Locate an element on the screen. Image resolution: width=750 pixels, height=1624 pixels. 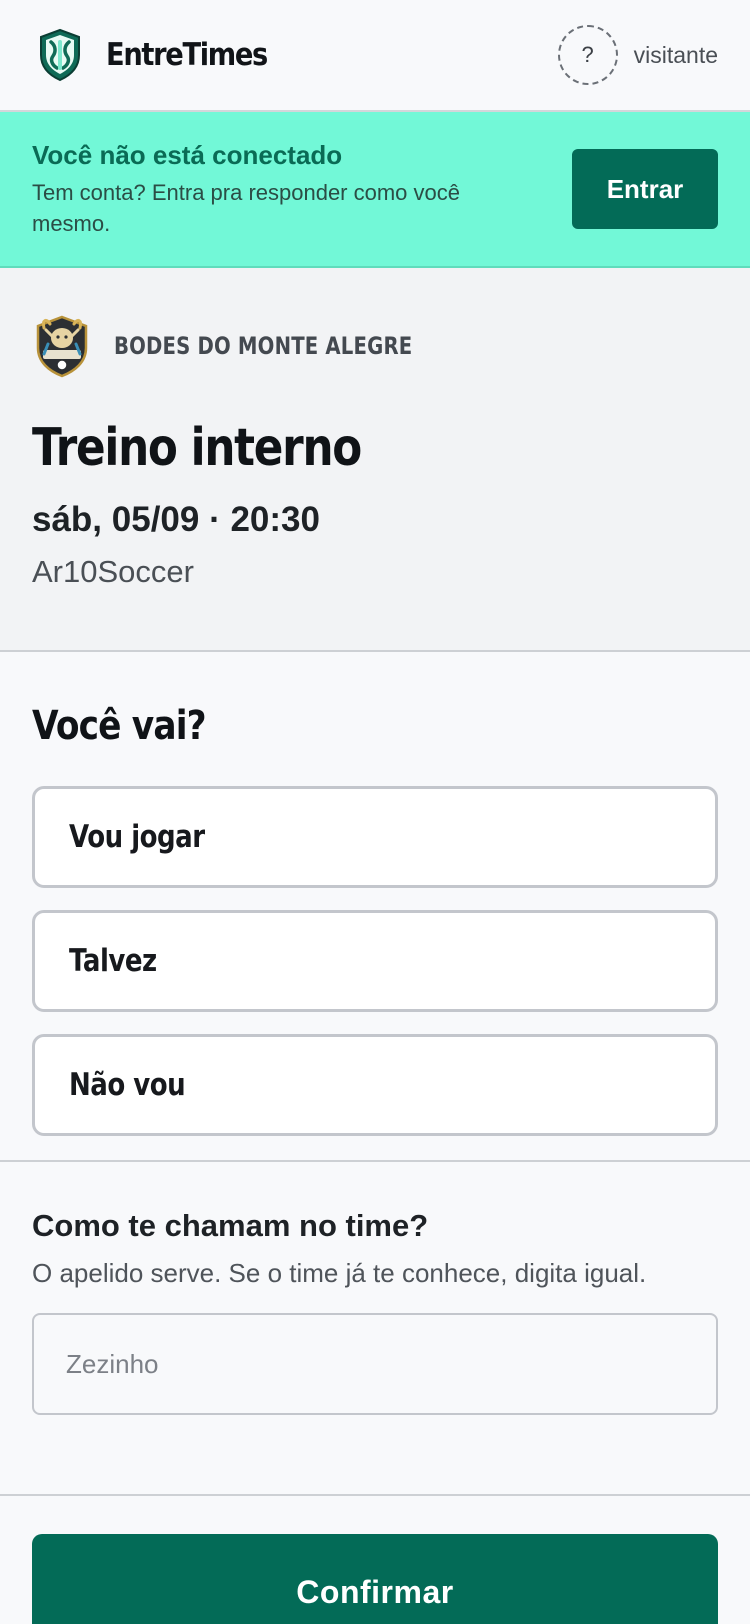
login-button: Entrar is located at coordinates (645, 189).